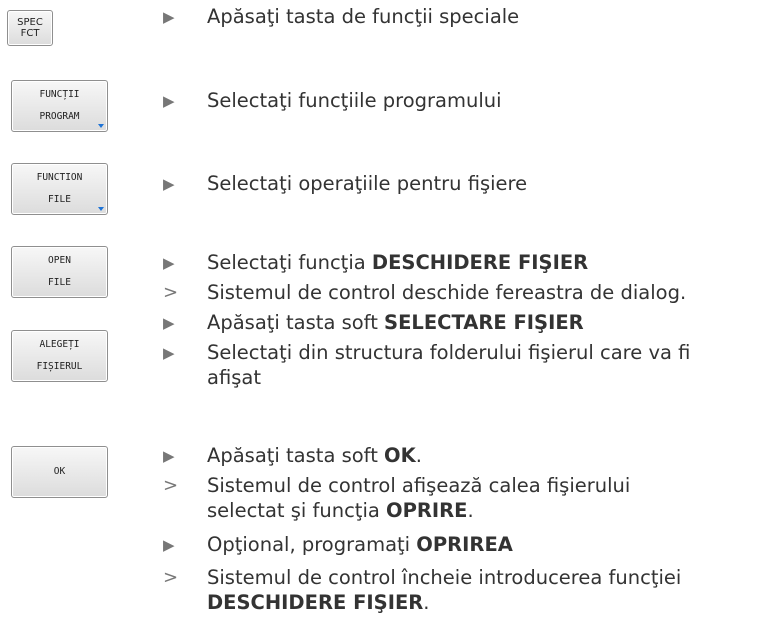 This screenshot has width=778, height=644. Describe the element at coordinates (297, 510) in the screenshot. I see `step-text: selectat şi funcţia` at that location.